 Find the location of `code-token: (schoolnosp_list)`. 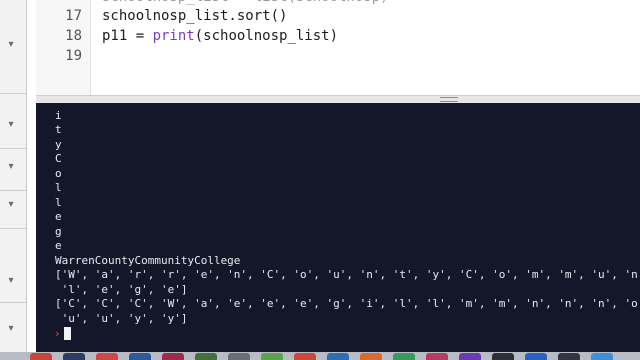

code-token: (schoolnosp_list) is located at coordinates (266, 36).